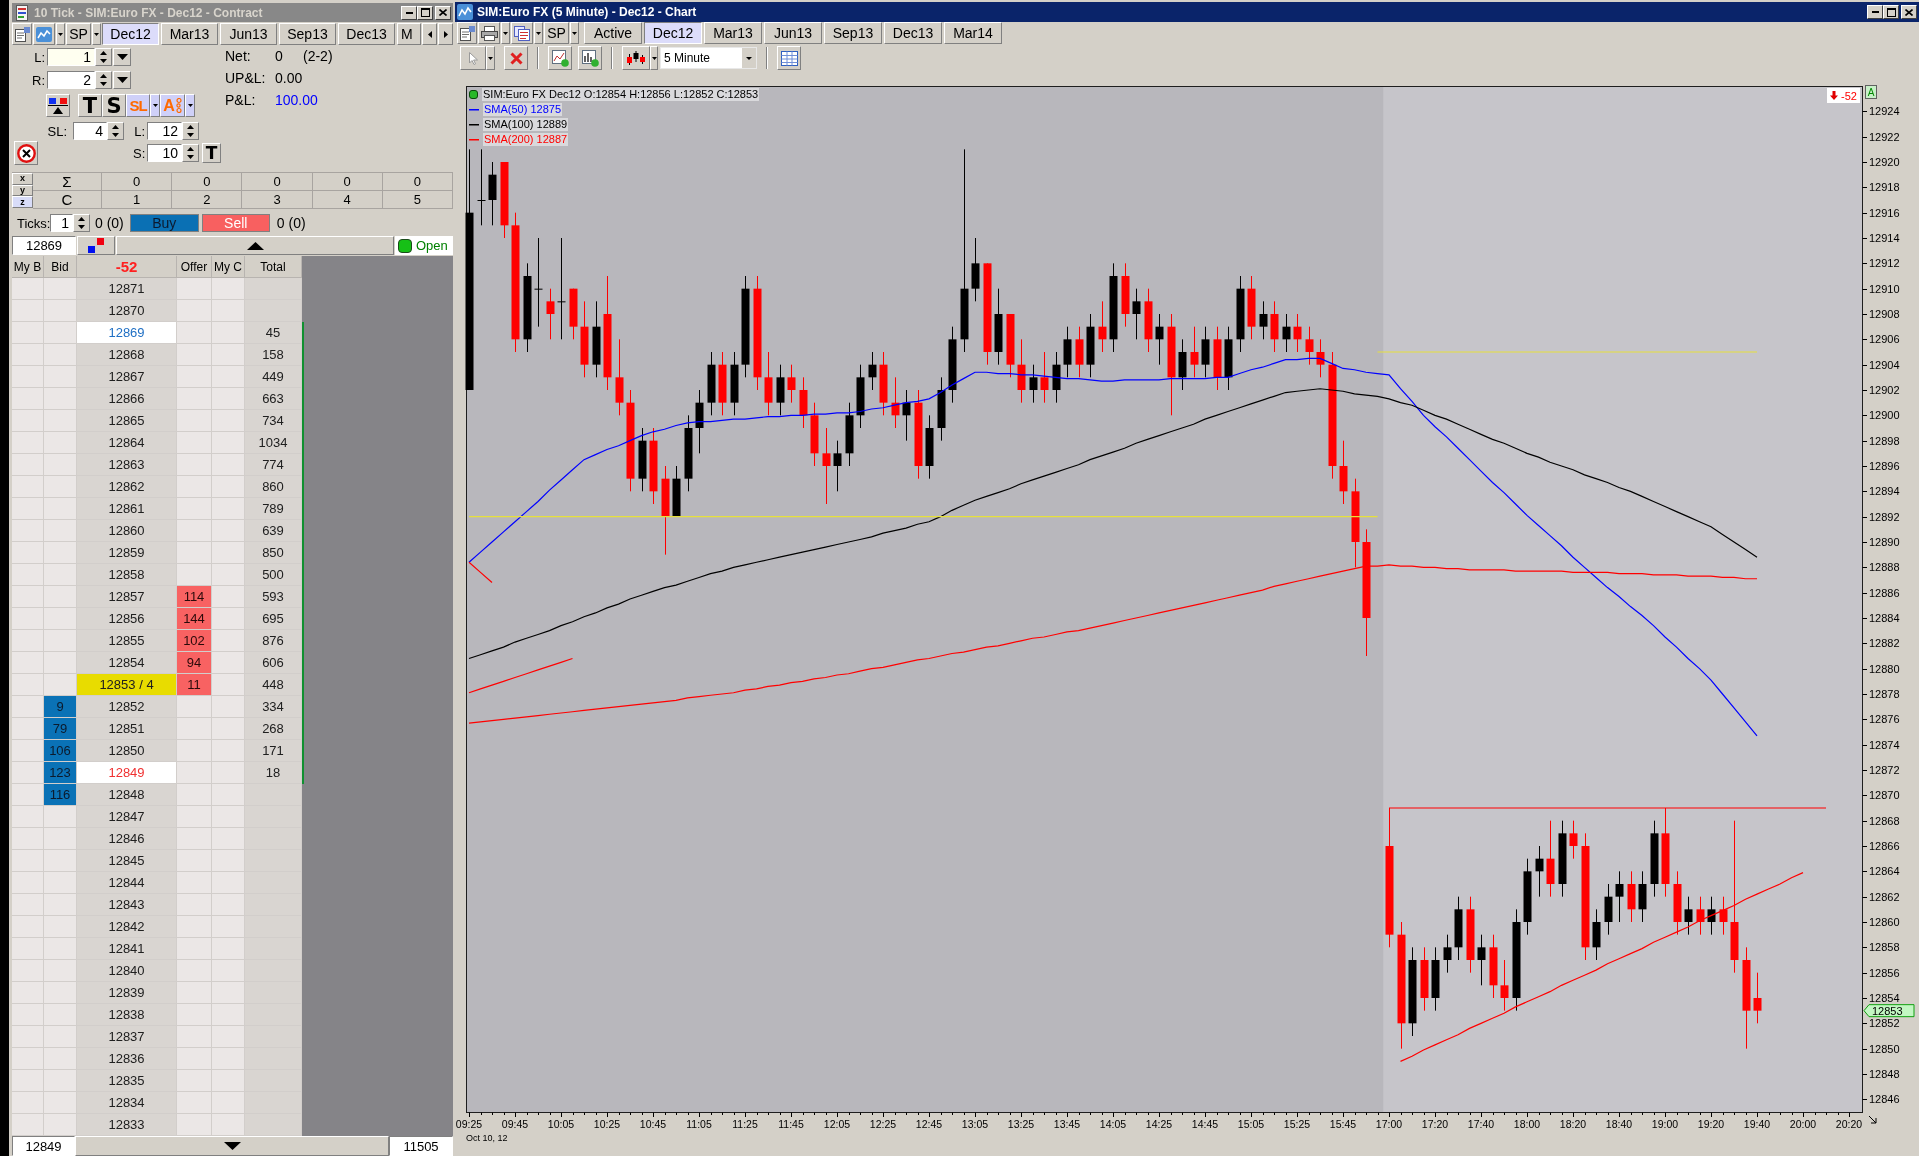 The height and width of the screenshot is (1156, 1919). Describe the element at coordinates (522, 33) in the screenshot. I see `instrument-list-button` at that location.